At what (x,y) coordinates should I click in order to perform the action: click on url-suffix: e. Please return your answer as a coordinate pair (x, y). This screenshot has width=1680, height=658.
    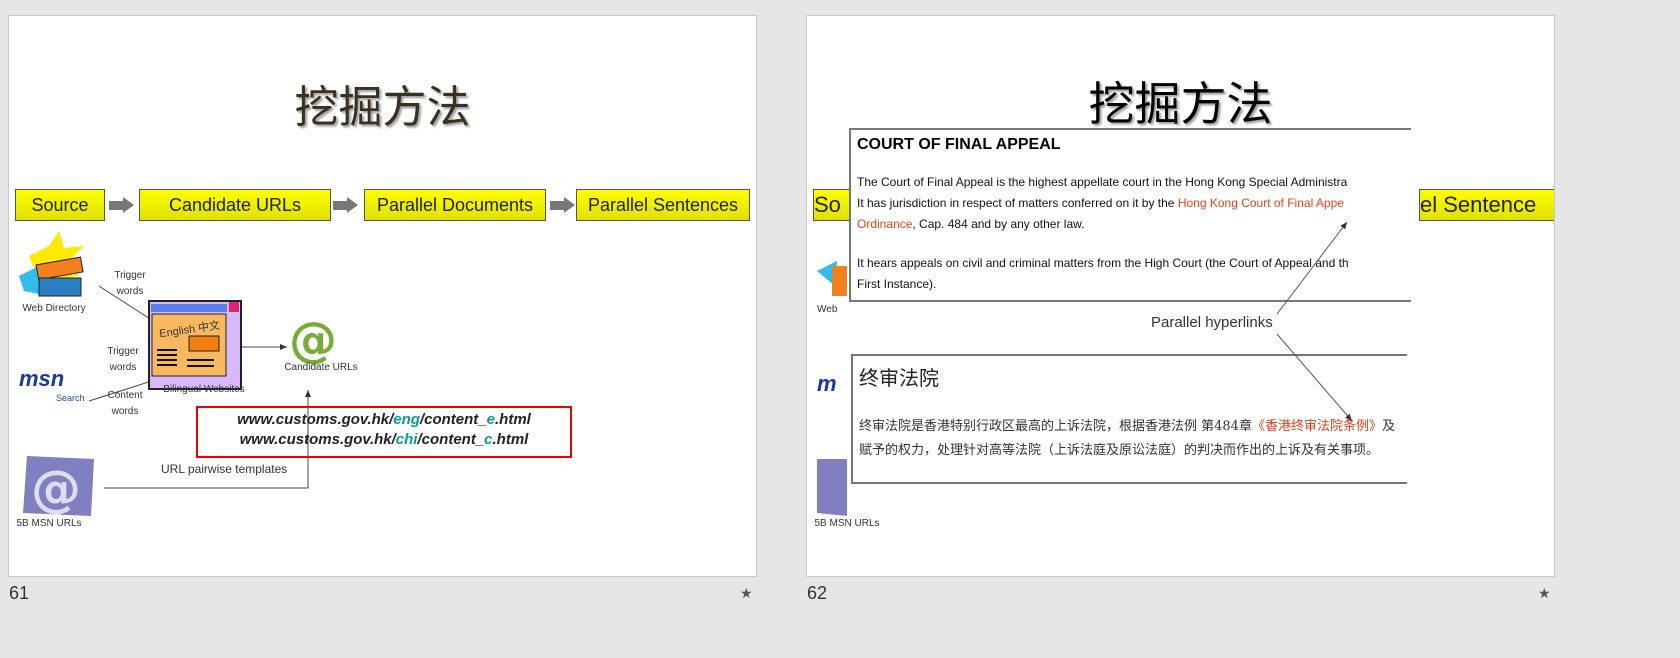
    Looking at the image, I should click on (490, 419).